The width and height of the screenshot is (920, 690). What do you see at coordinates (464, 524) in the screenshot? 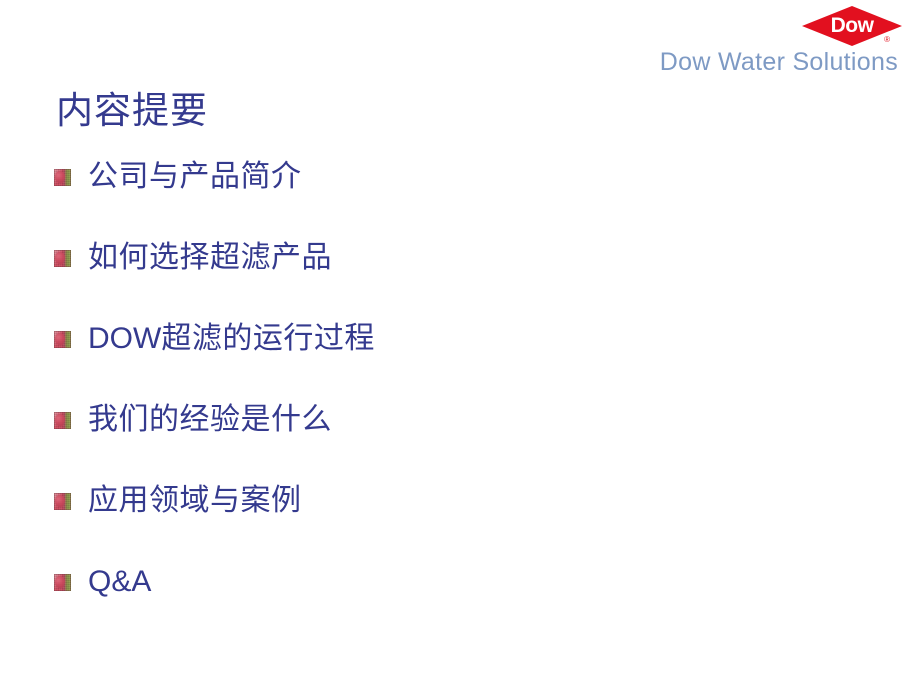
I see `list-item: 应用领域与案例` at bounding box center [464, 524].